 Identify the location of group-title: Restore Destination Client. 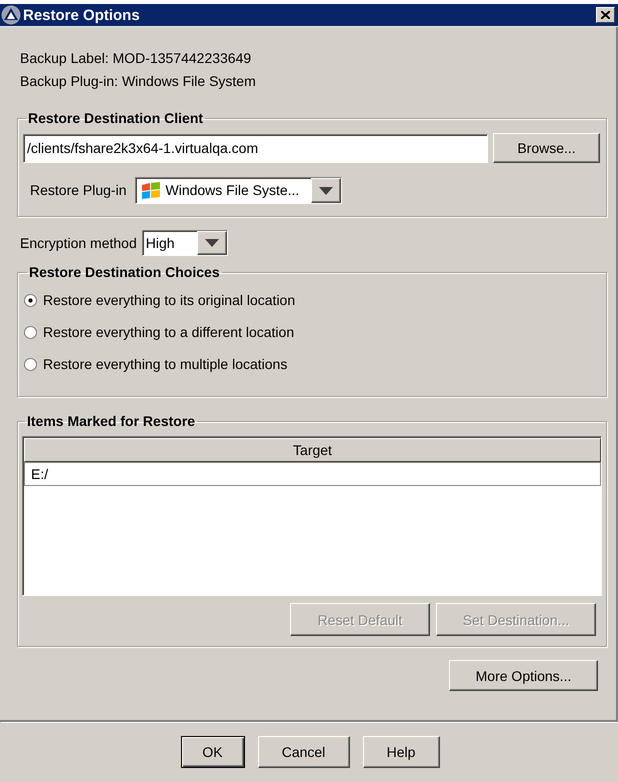
(115, 118).